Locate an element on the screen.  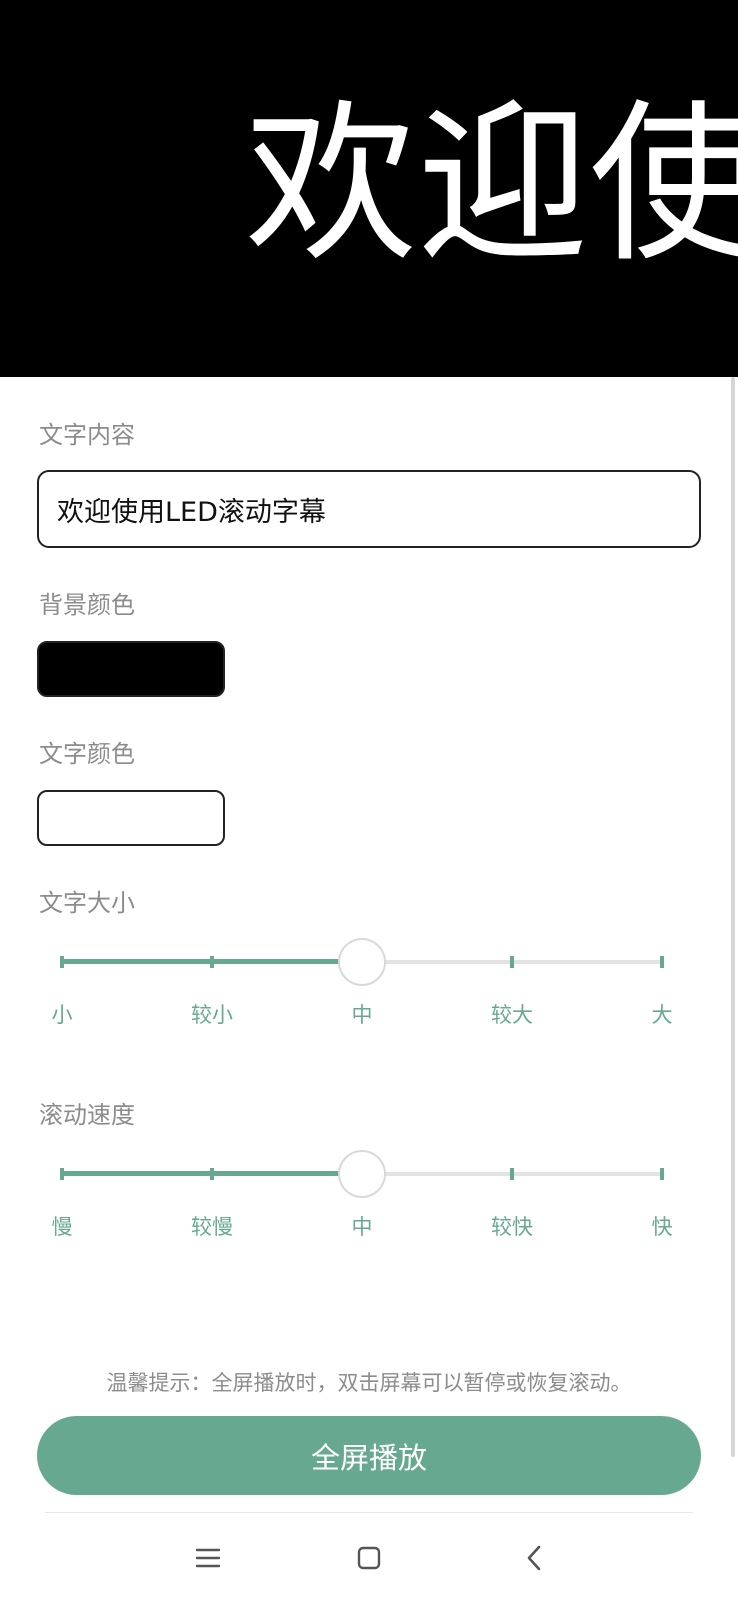
scroll-speed-slider is located at coordinates (368, 1174).